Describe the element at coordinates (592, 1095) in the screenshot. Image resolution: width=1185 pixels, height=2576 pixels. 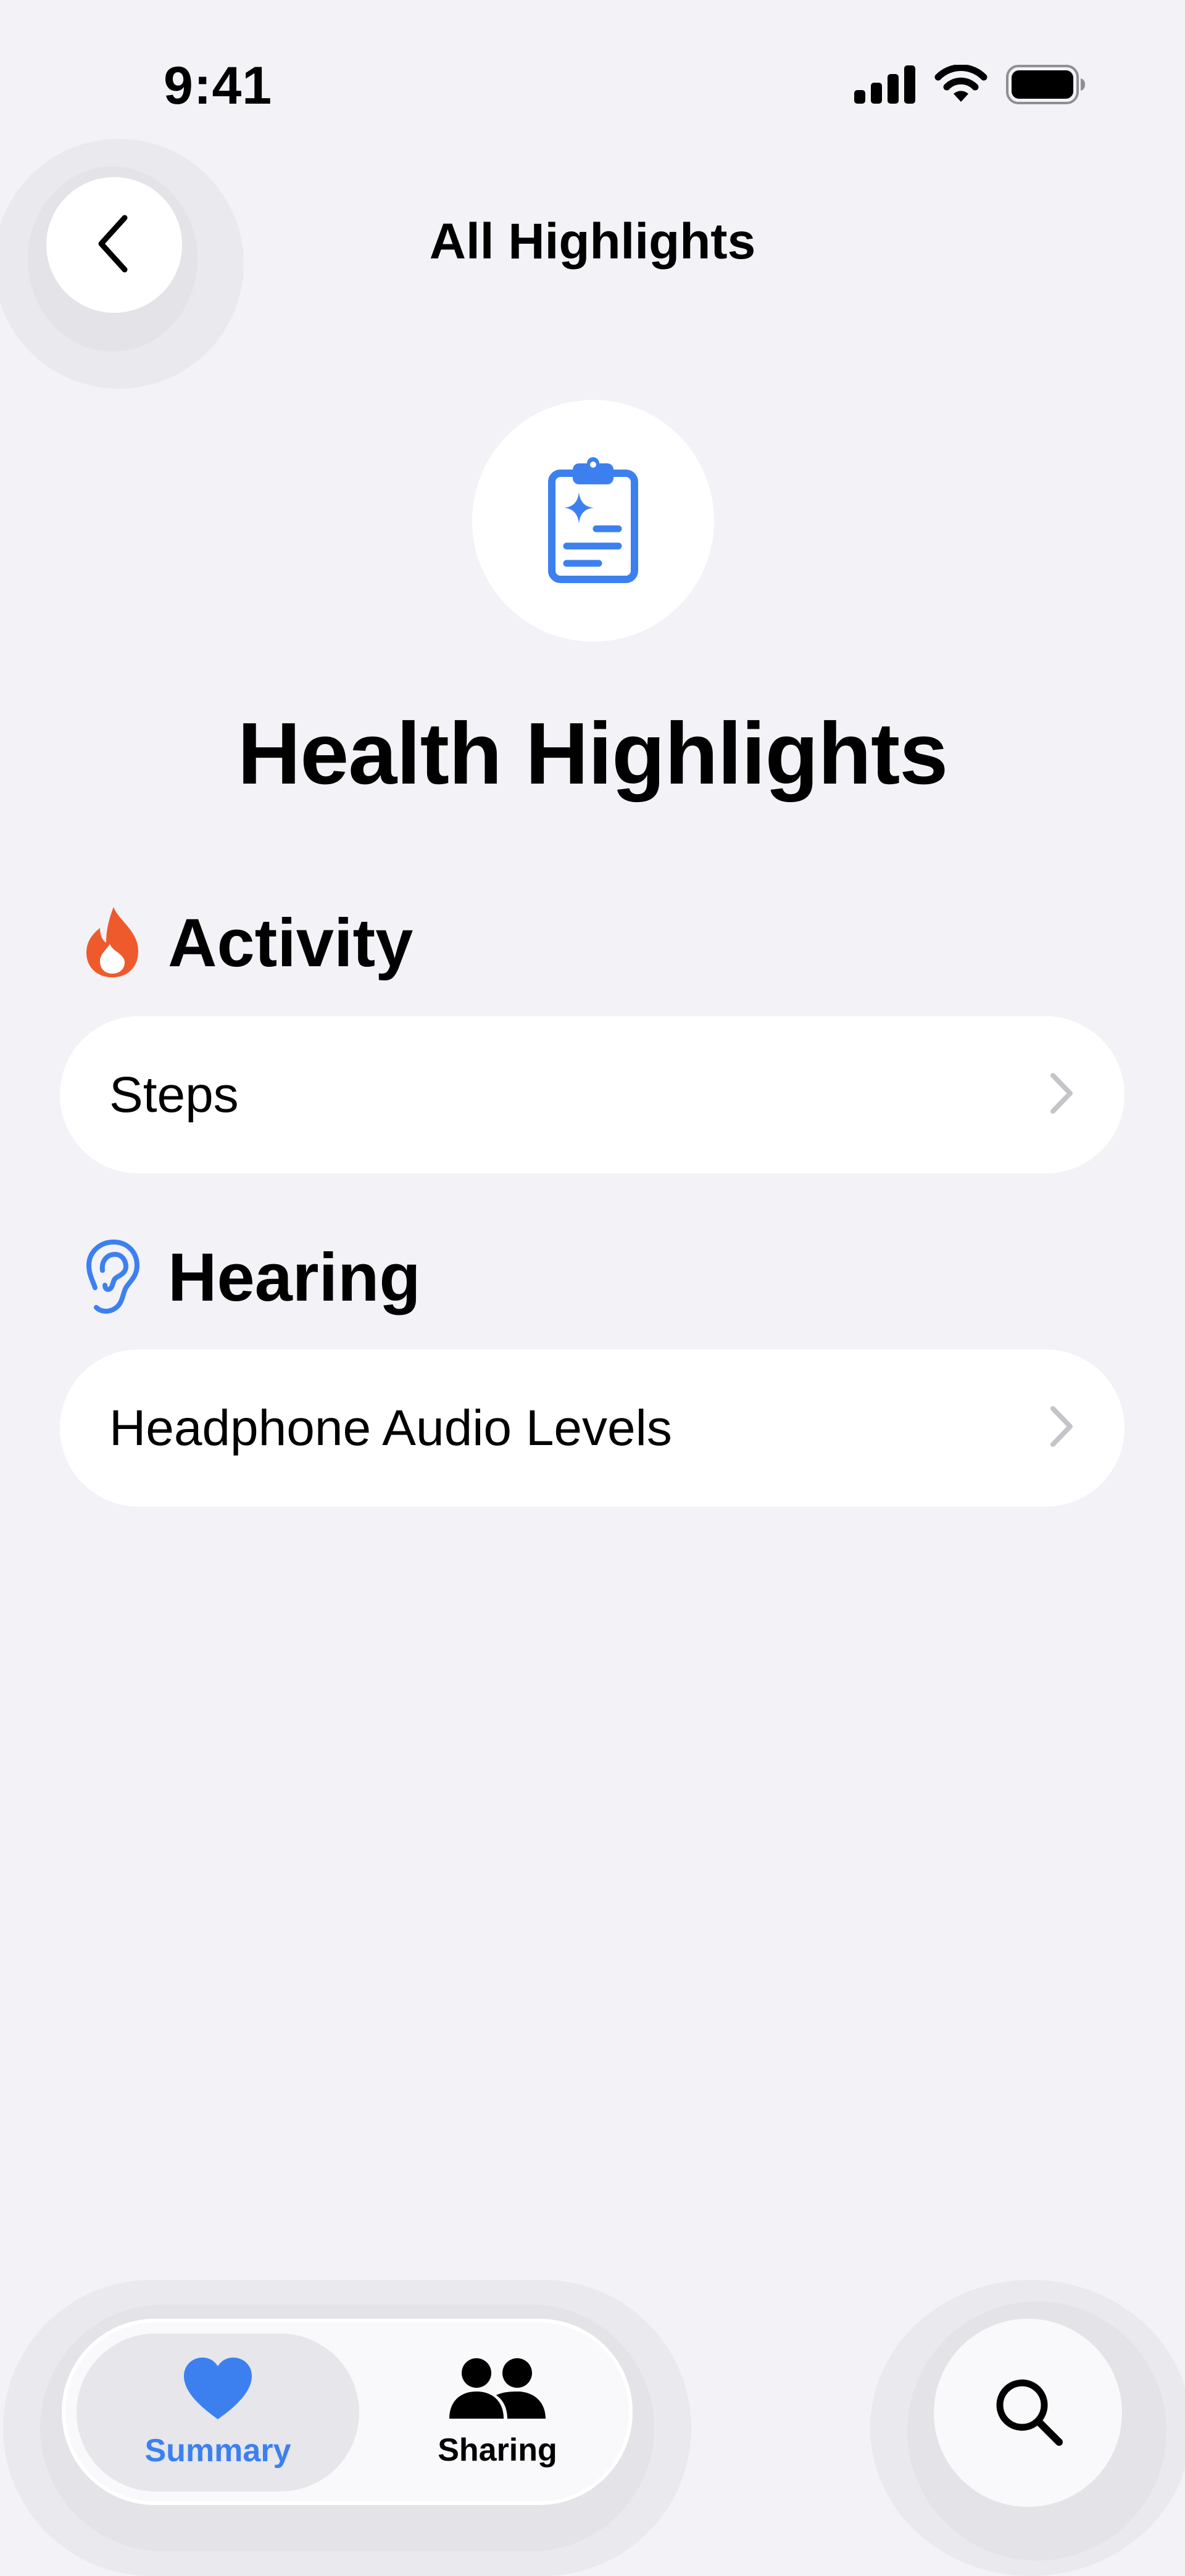
I see `list-row-steps: Steps` at that location.